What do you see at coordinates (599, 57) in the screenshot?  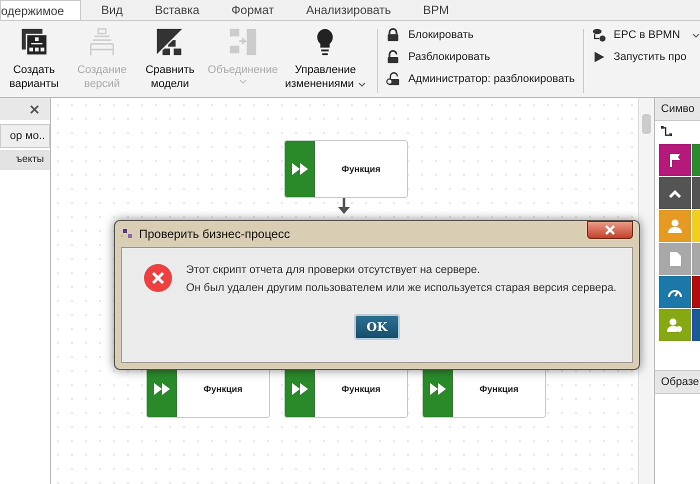 I see `play-icon` at bounding box center [599, 57].